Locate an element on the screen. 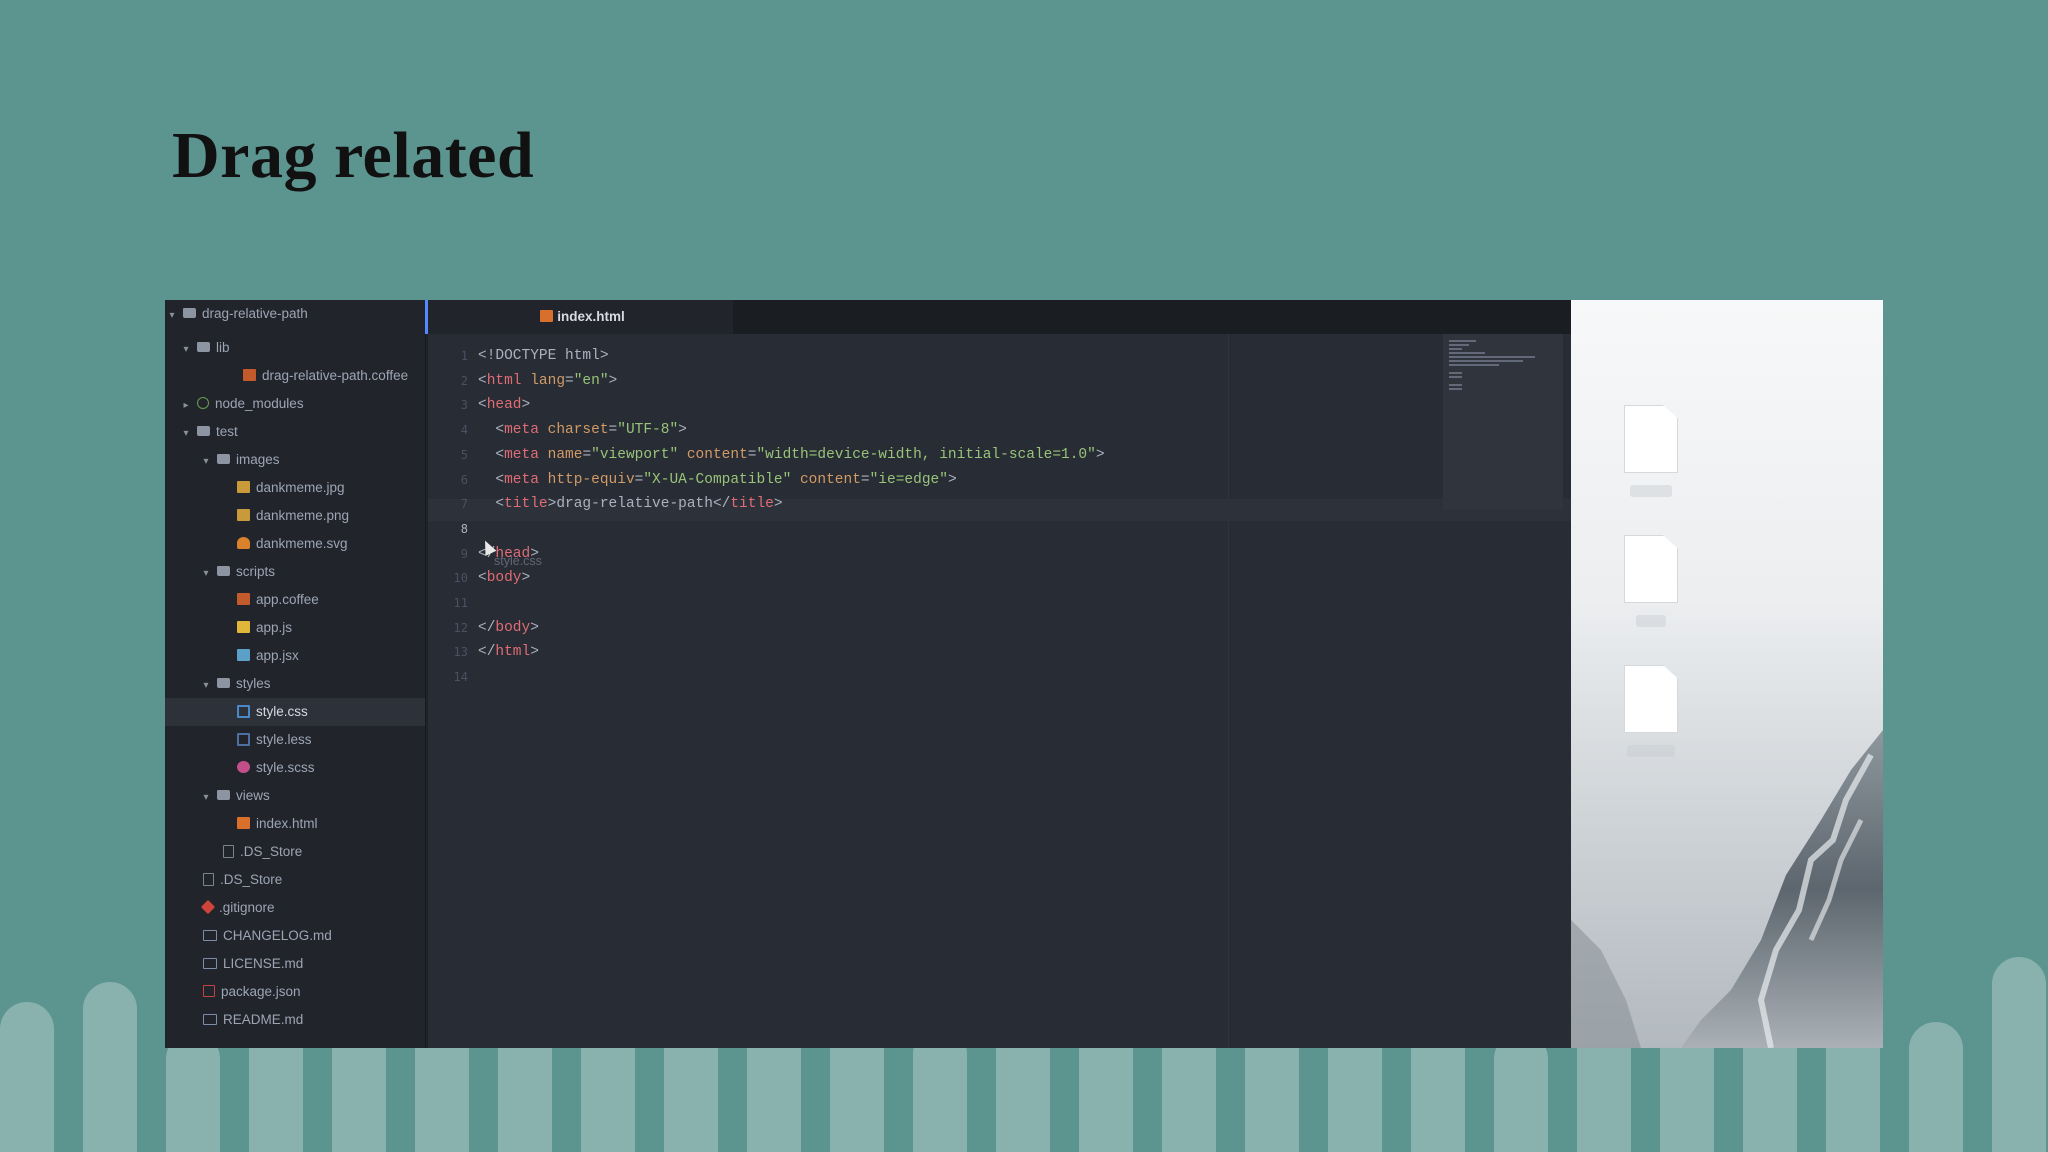  tree-file: app.jsx is located at coordinates (295, 656).